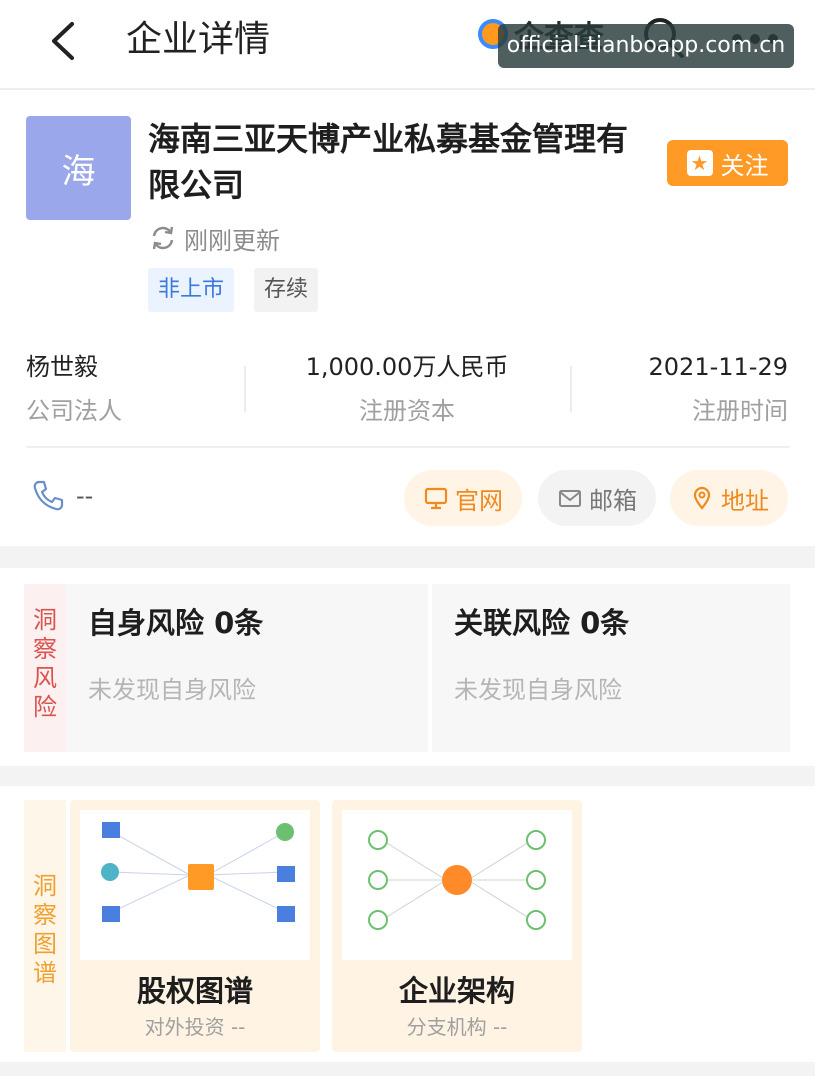 The height and width of the screenshot is (1076, 815). I want to click on graph-section-label: 洞察图谱, so click(45, 926).